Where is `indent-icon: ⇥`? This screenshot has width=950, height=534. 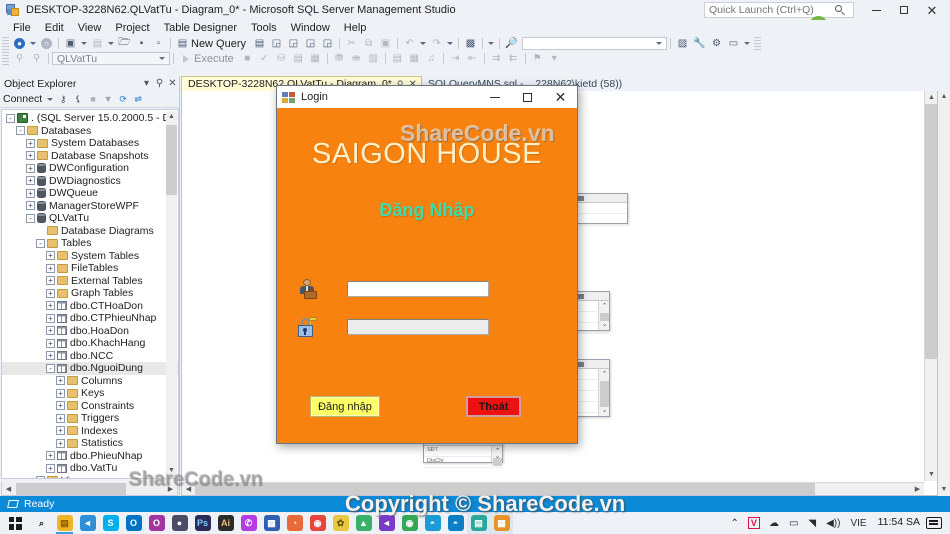
indent-icon: ⇥ is located at coordinates (455, 59).